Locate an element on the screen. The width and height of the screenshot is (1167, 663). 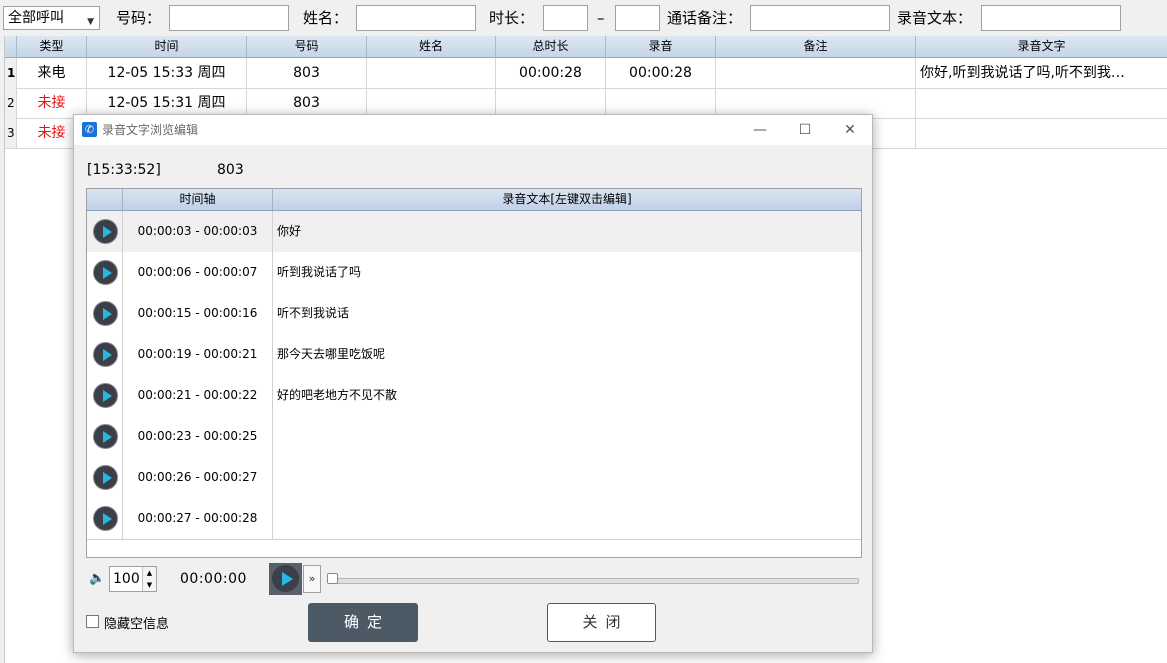
segment-time-range: 00:00:06 - 00:00:07 is located at coordinates (198, 272).